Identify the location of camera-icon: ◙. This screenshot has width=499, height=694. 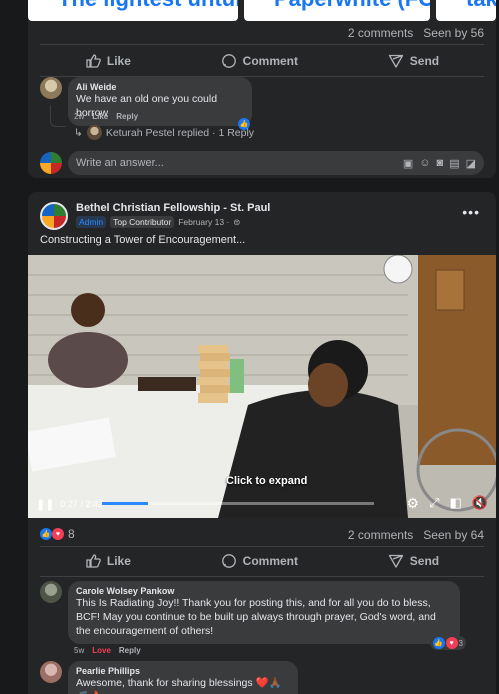
(440, 163).